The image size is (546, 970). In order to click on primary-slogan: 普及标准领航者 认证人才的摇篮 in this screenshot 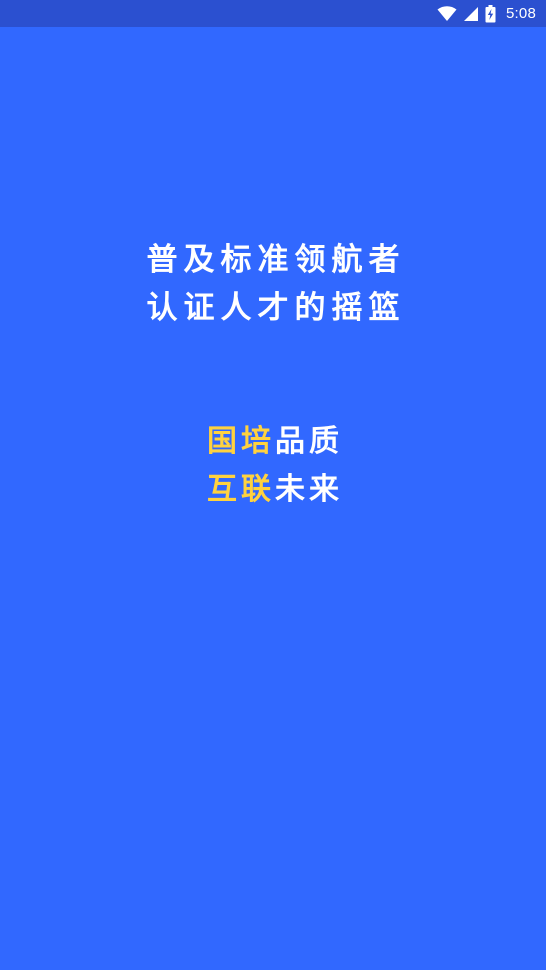, I will do `click(273, 284)`.